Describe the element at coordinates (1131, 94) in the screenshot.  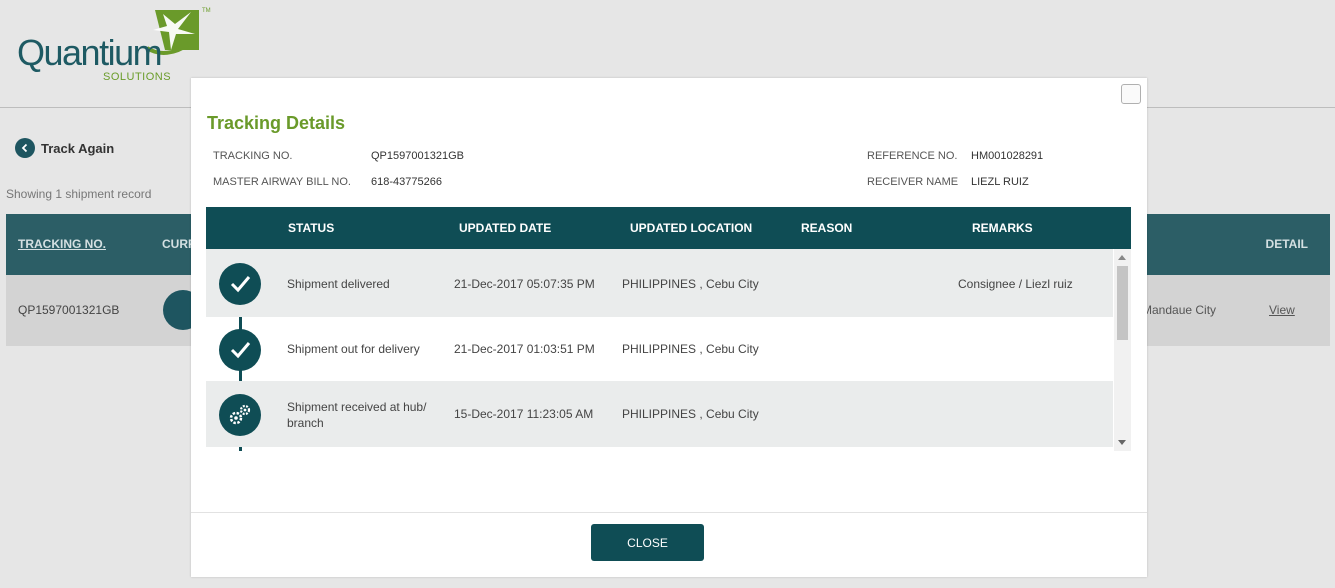
I see `modal-close-icon` at that location.